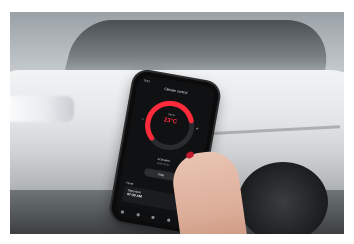 The image size is (354, 244). Describe the element at coordinates (42, 109) in the screenshot. I see `car-headlight` at that location.